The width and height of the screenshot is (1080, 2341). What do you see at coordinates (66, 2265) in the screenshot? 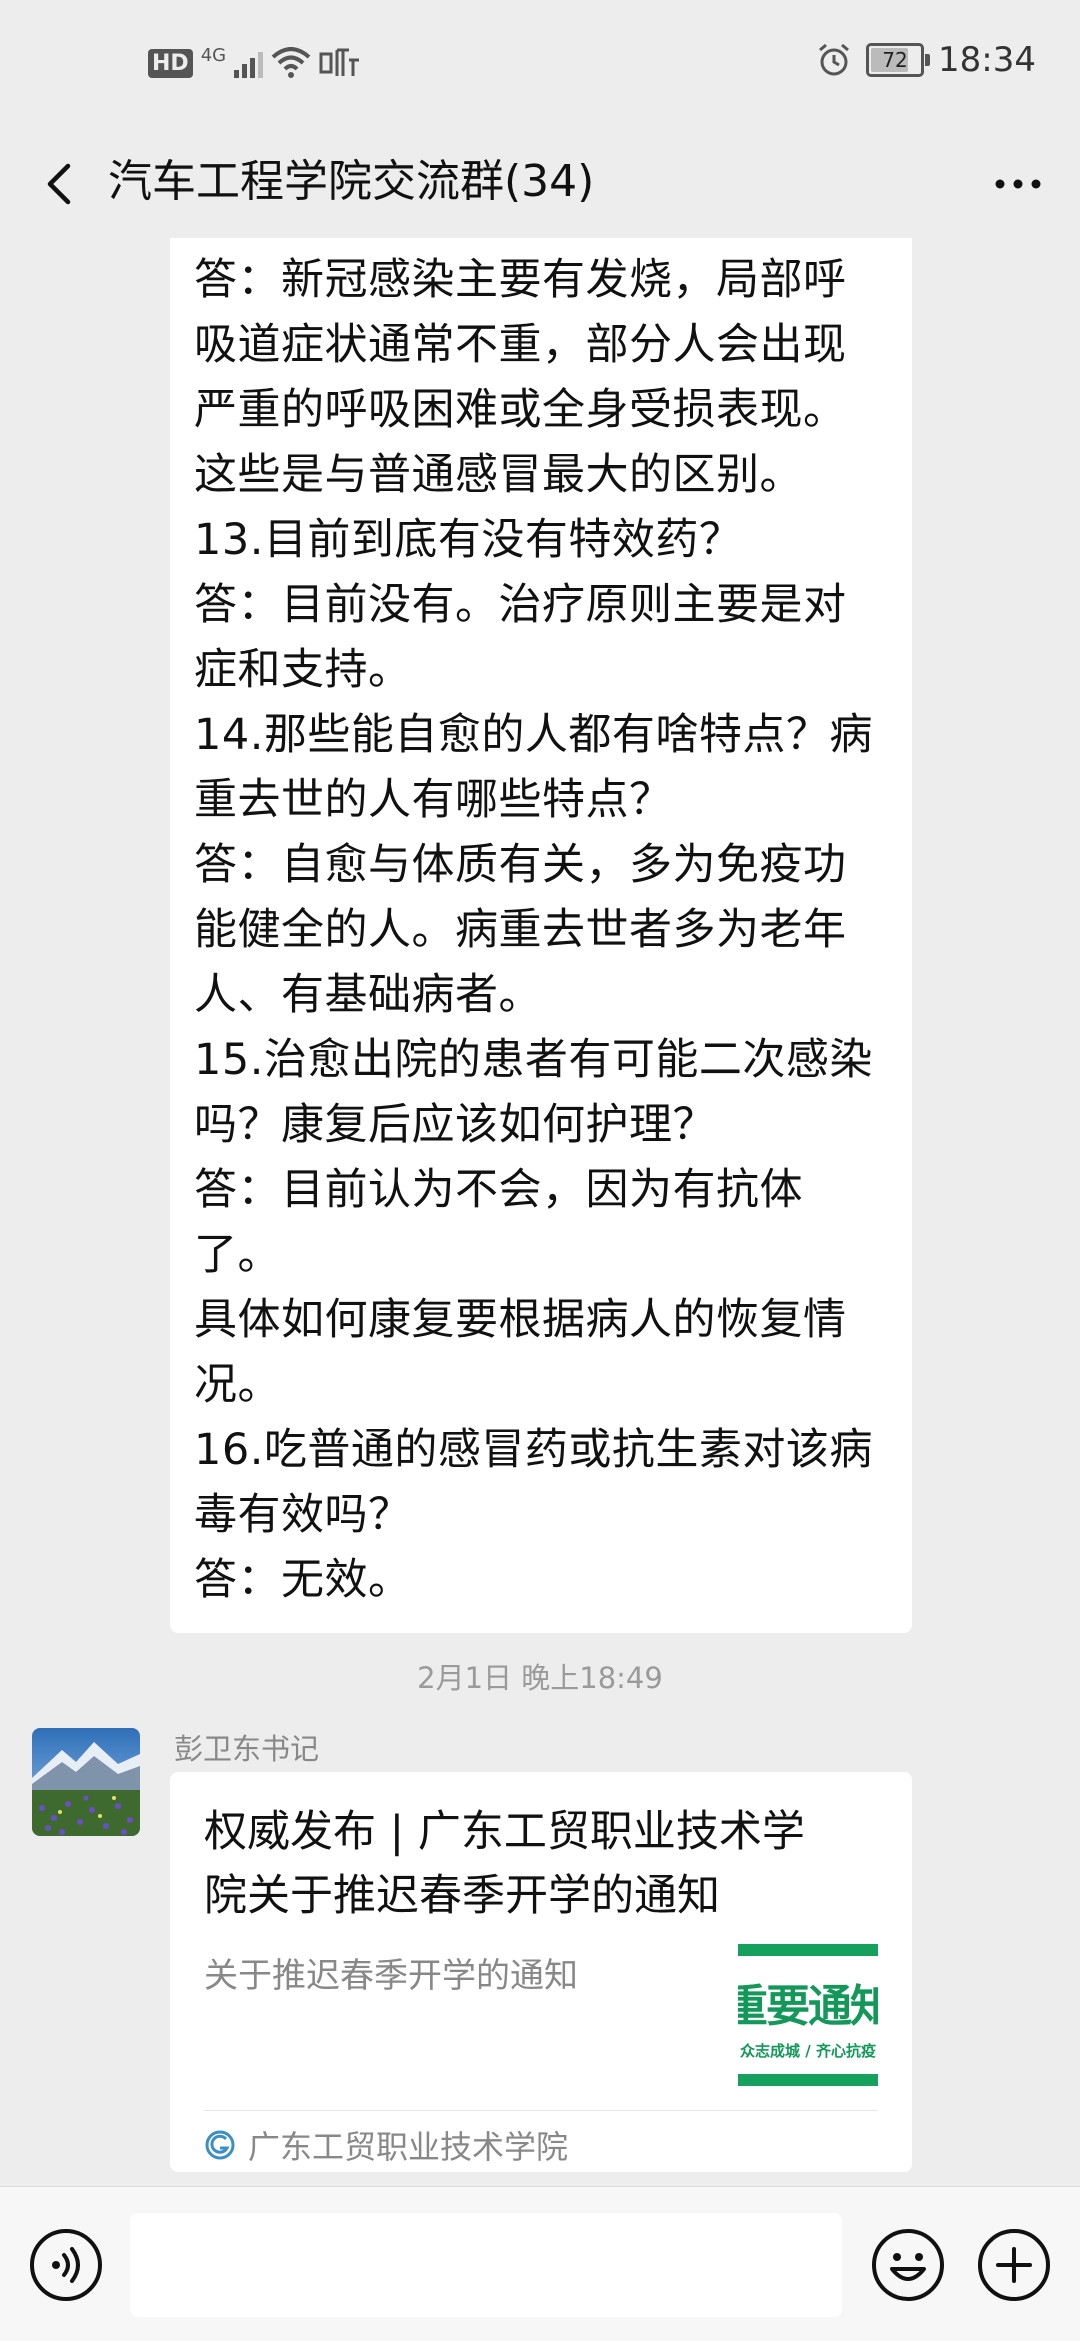
I see `voice-icon` at bounding box center [66, 2265].